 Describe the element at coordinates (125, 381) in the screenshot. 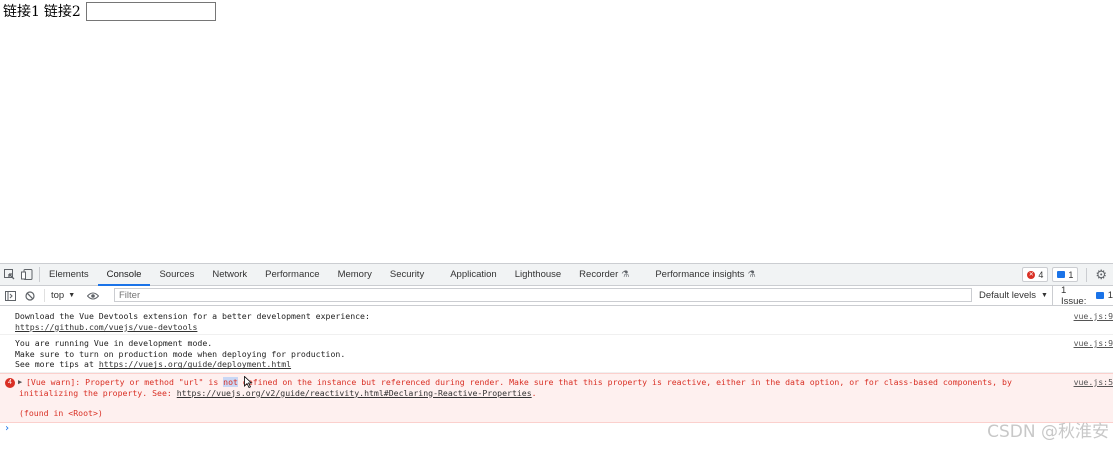

I see `error-text-part: [Vue warn]: Property or method "url" is` at that location.